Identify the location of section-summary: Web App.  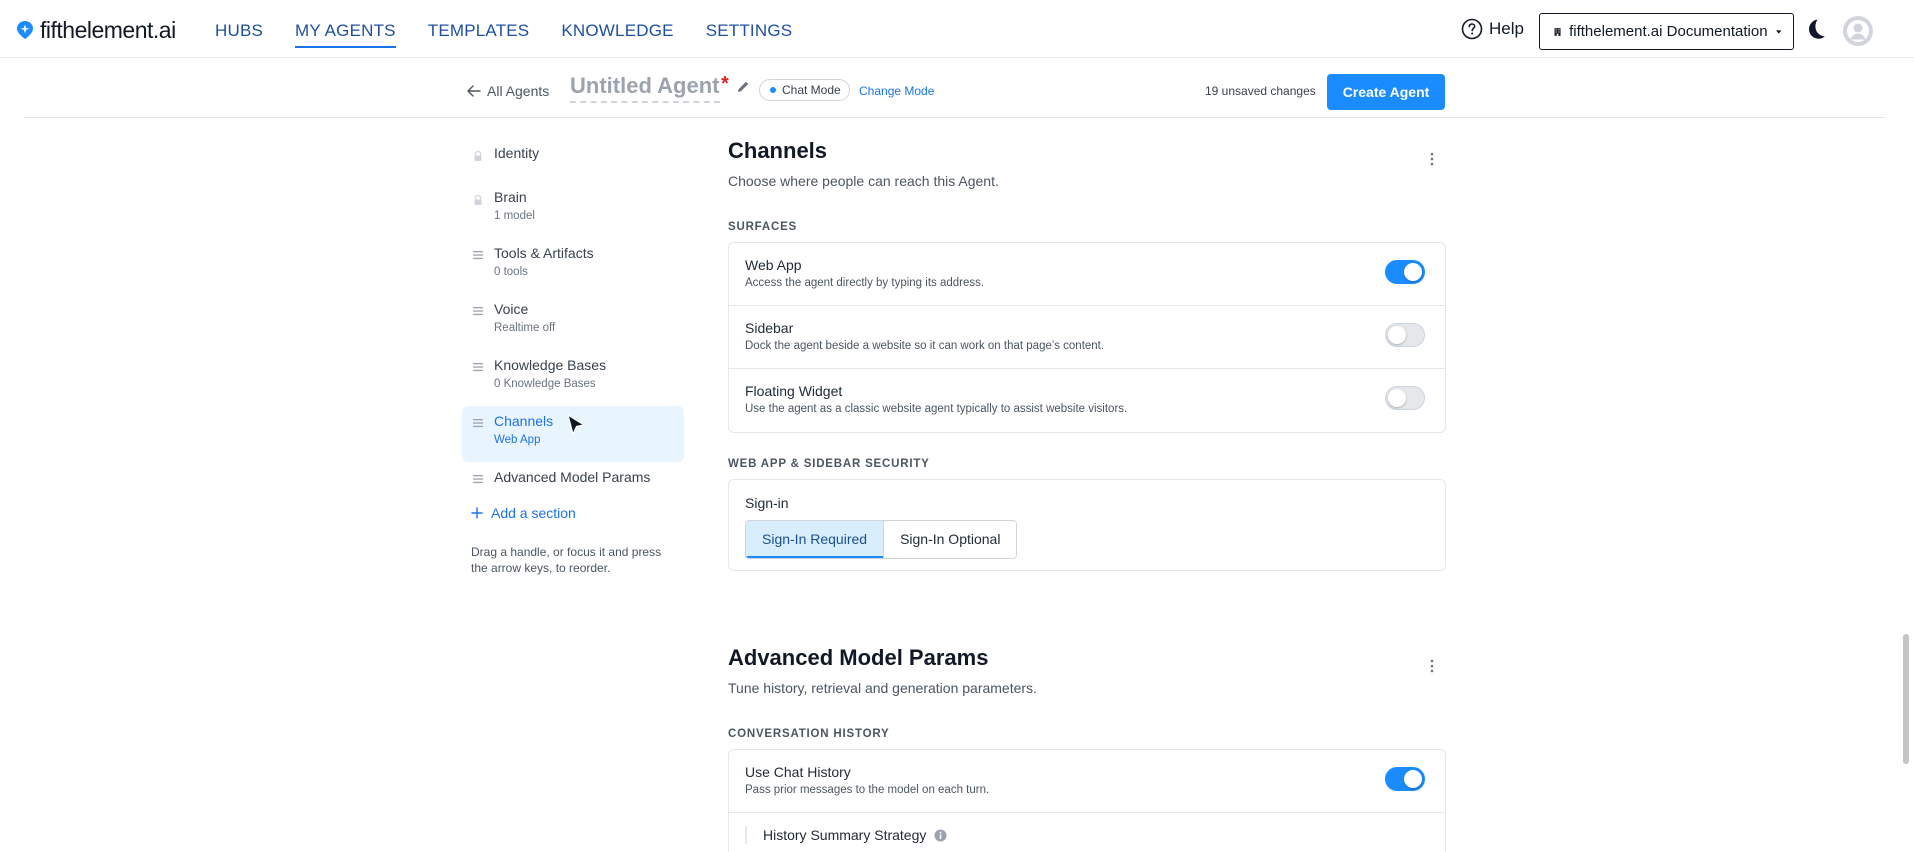
(517, 440).